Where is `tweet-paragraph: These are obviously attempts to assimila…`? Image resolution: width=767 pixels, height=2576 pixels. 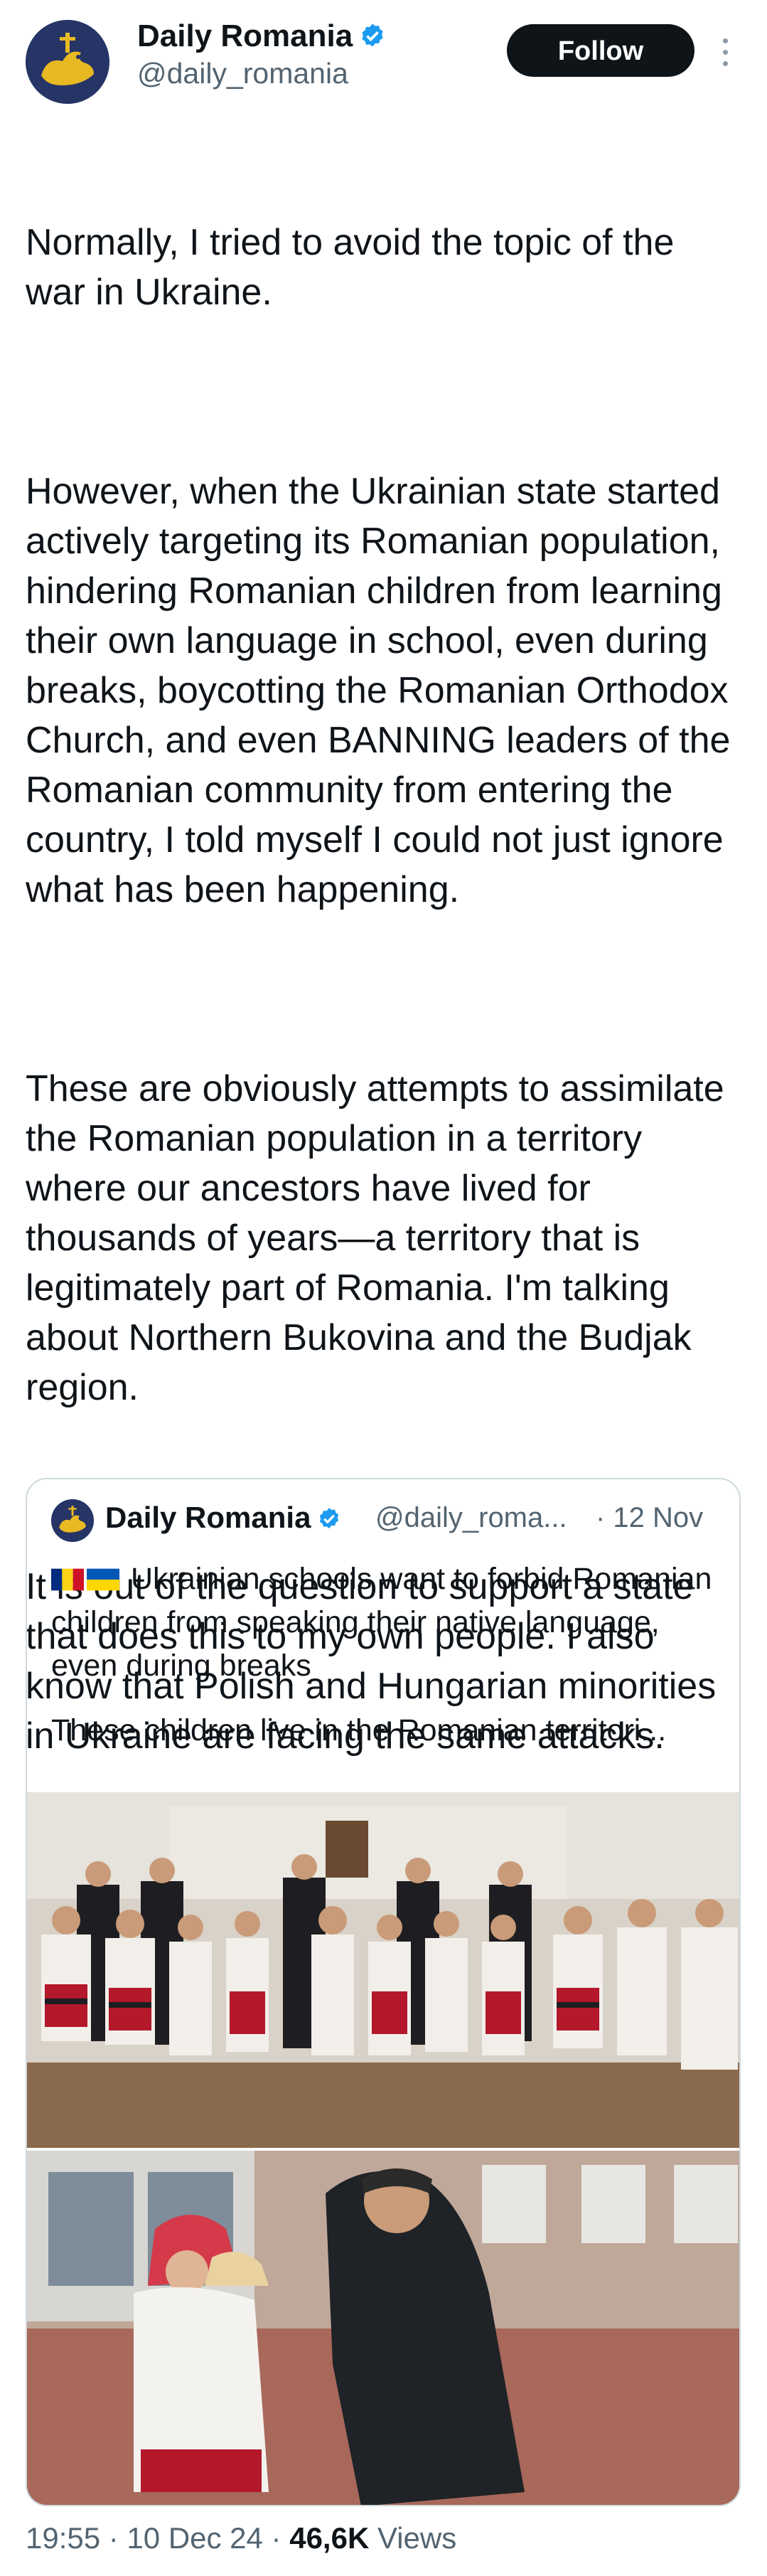 tweet-paragraph: These are obviously attempts to assimila… is located at coordinates (380, 1238).